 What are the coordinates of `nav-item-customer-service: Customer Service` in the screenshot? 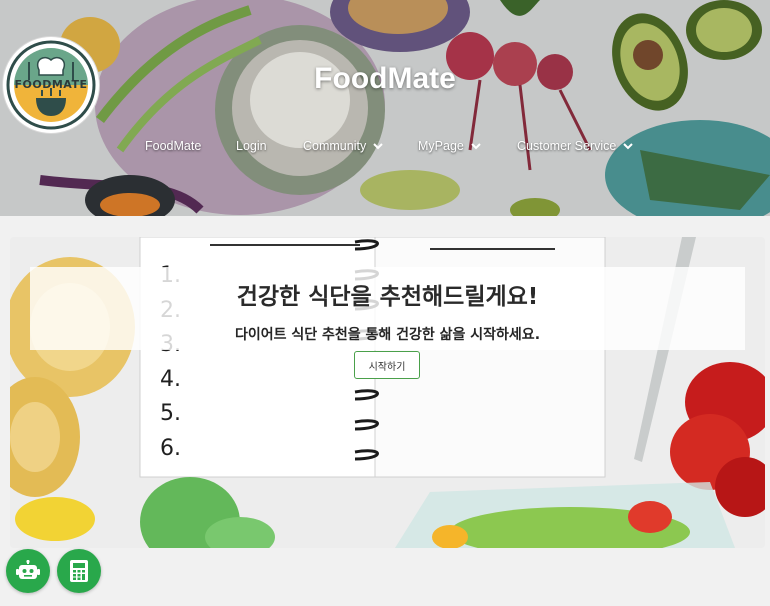 It's located at (576, 146).